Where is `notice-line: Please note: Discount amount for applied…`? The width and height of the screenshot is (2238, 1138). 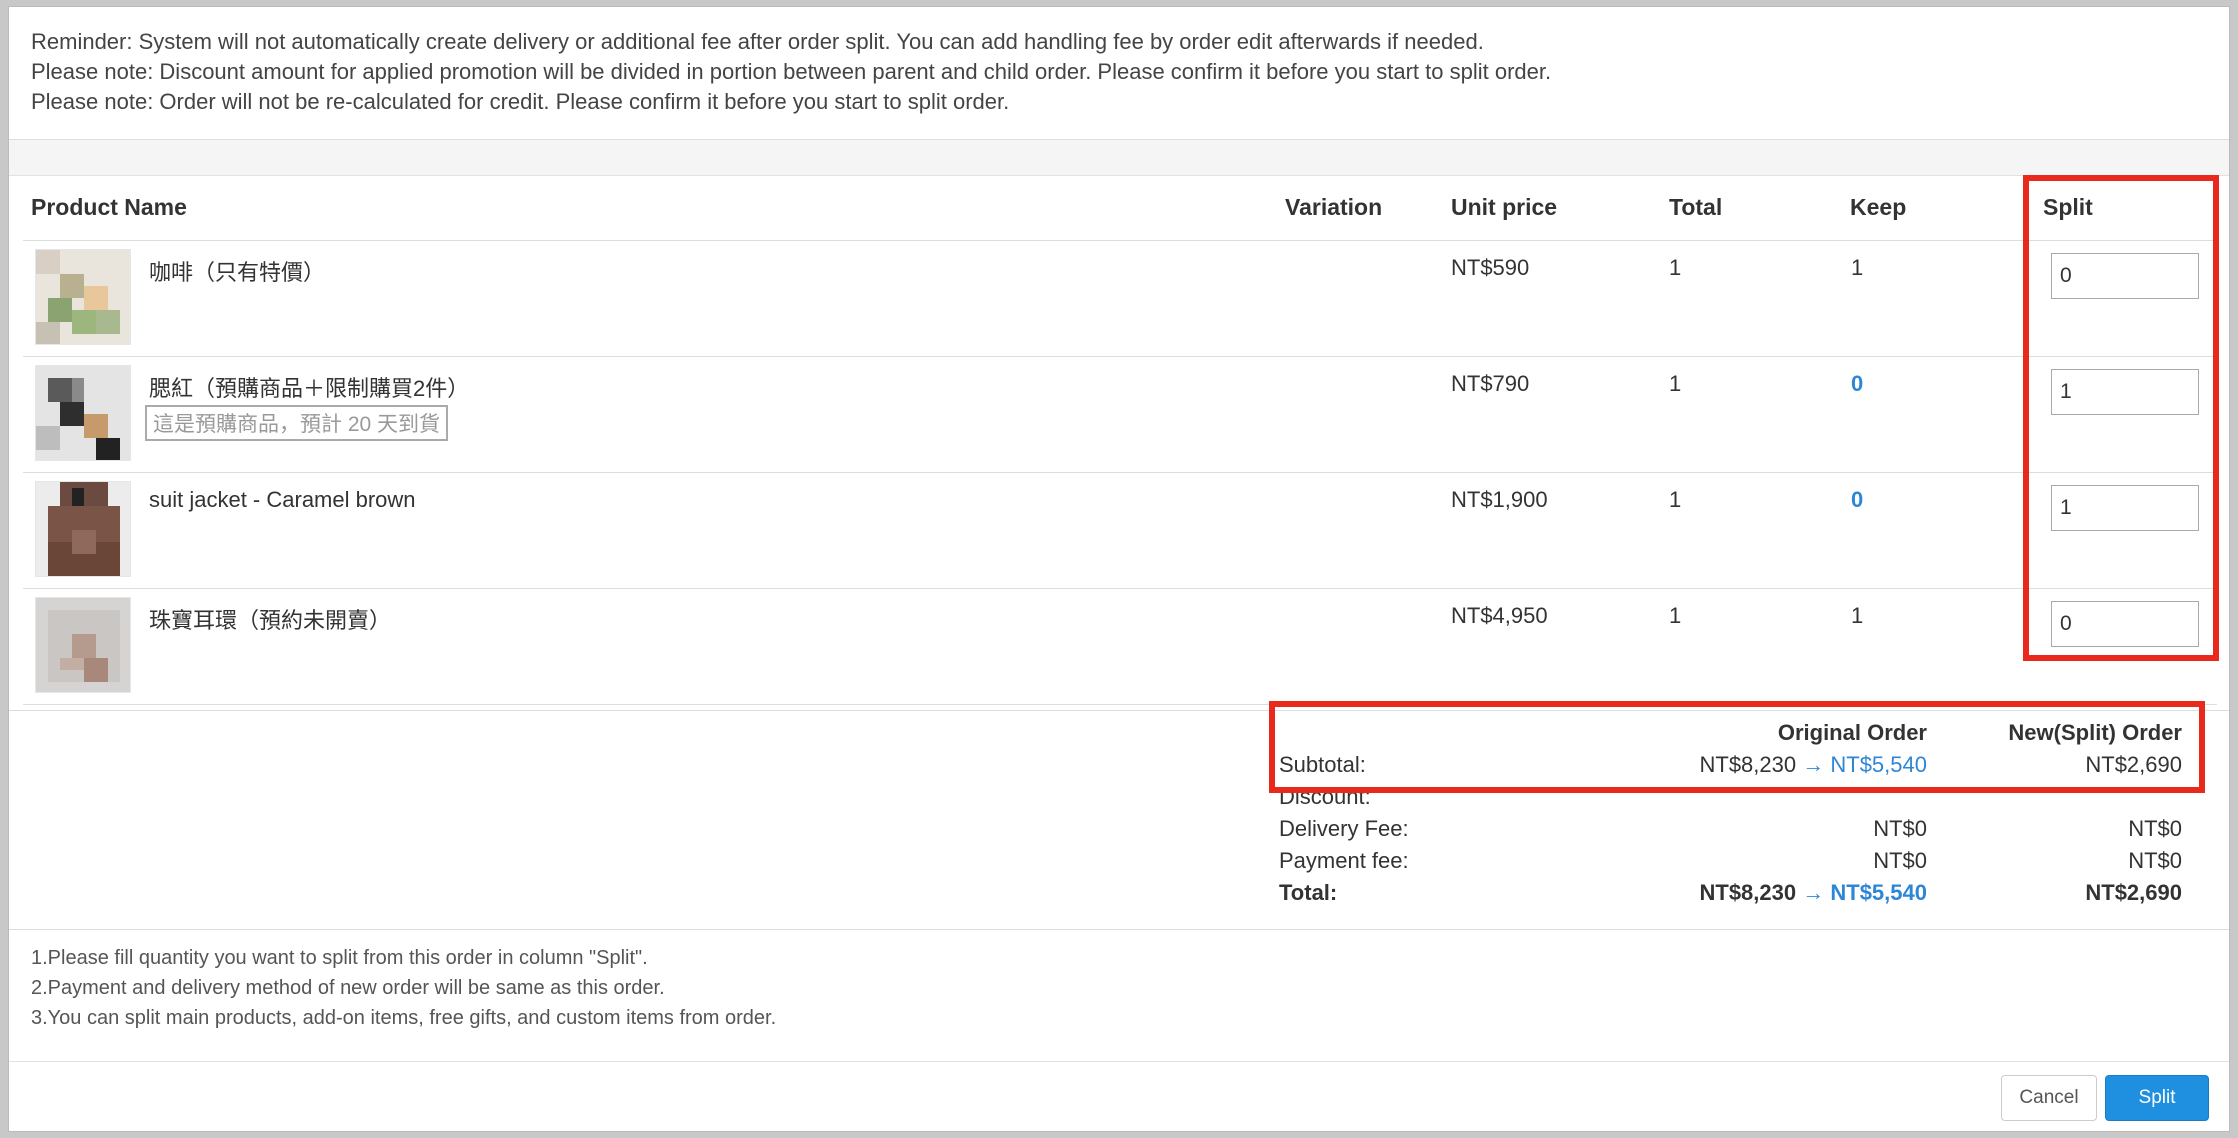 notice-line: Please note: Discount amount for applied… is located at coordinates (791, 71).